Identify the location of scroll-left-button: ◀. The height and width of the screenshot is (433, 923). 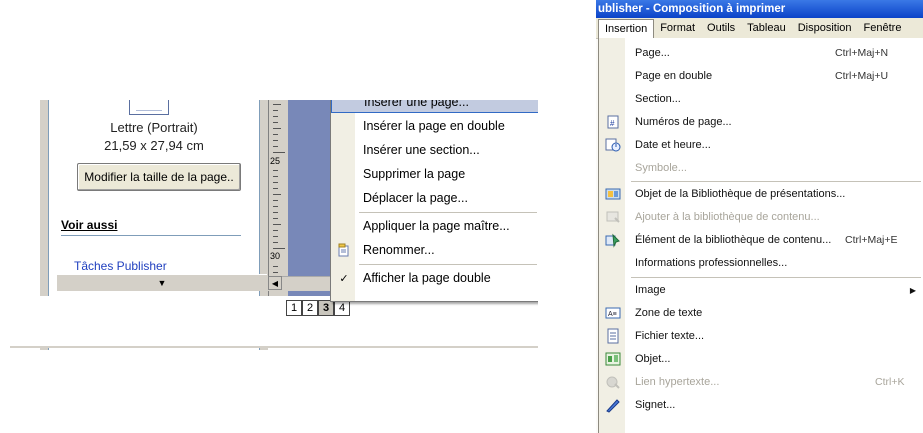
(275, 283).